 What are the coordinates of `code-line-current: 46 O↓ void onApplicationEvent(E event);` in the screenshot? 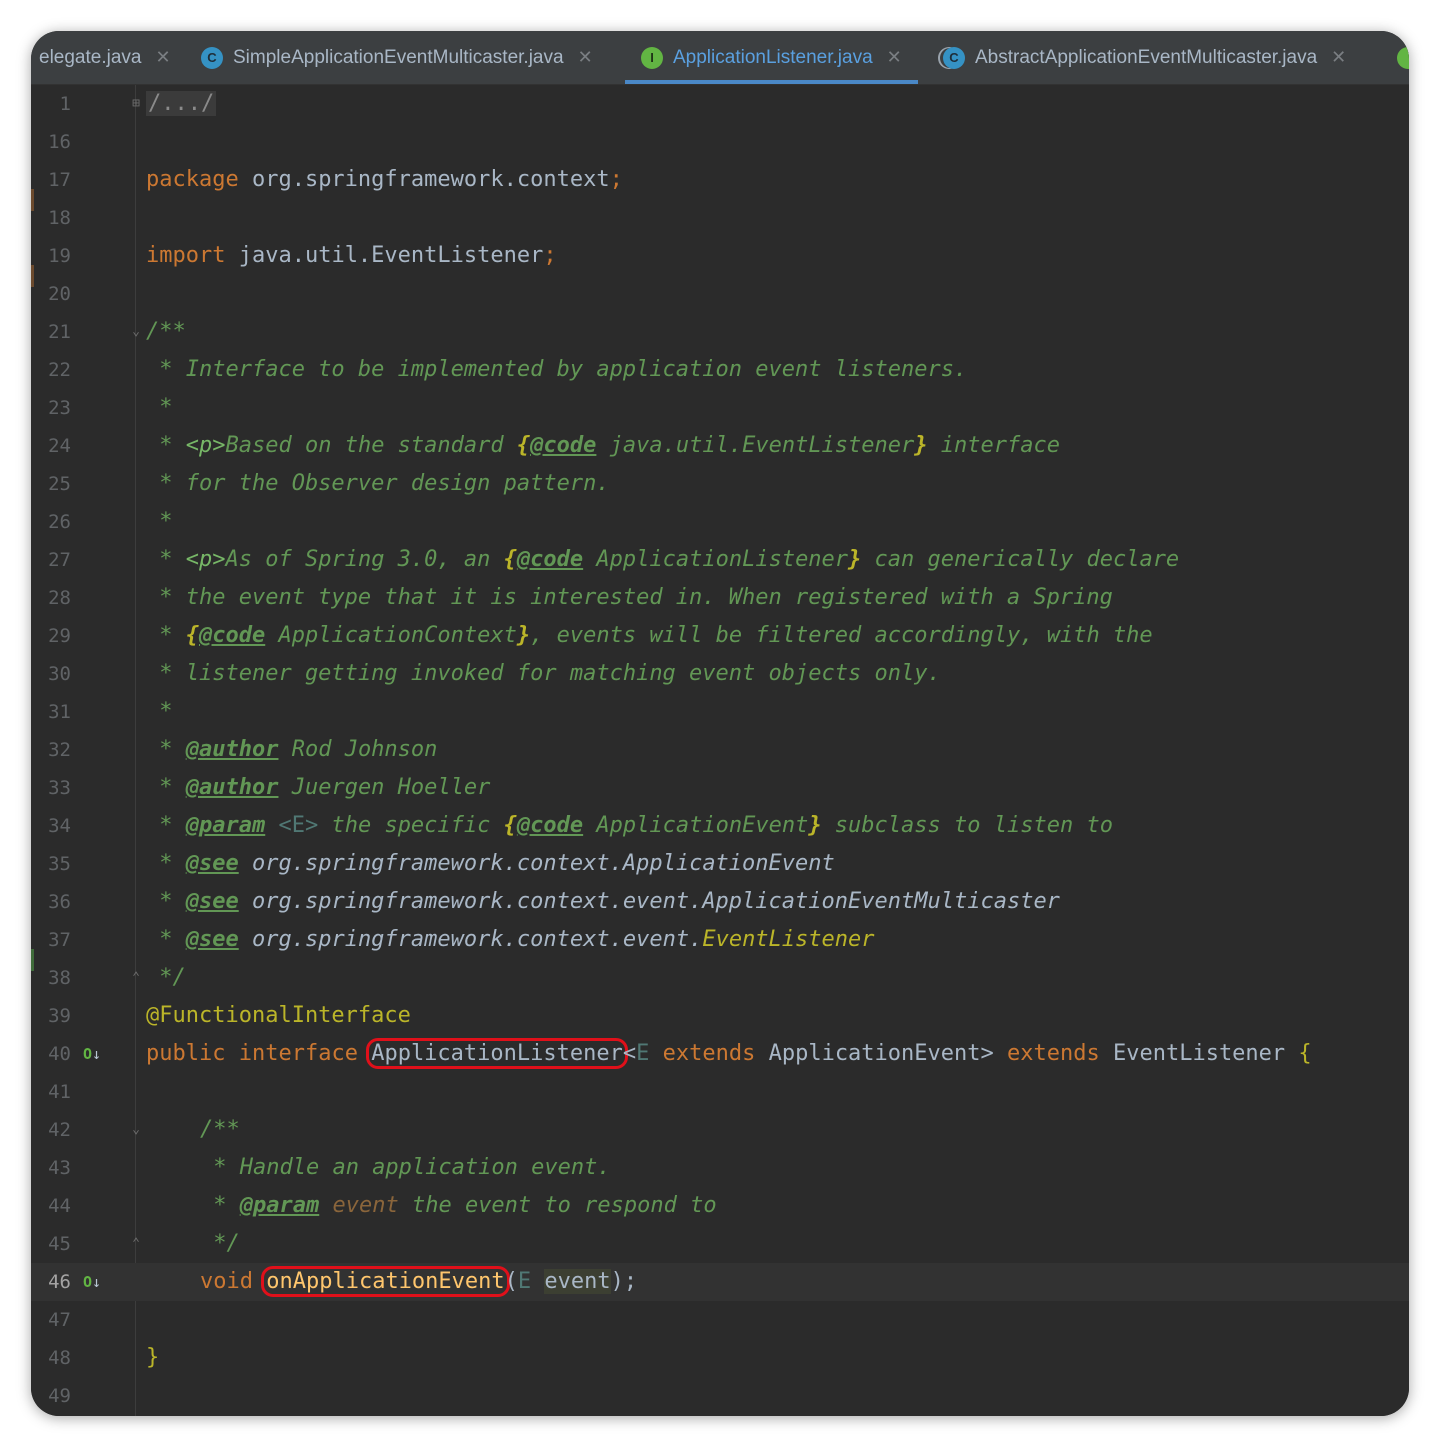 It's located at (720, 1282).